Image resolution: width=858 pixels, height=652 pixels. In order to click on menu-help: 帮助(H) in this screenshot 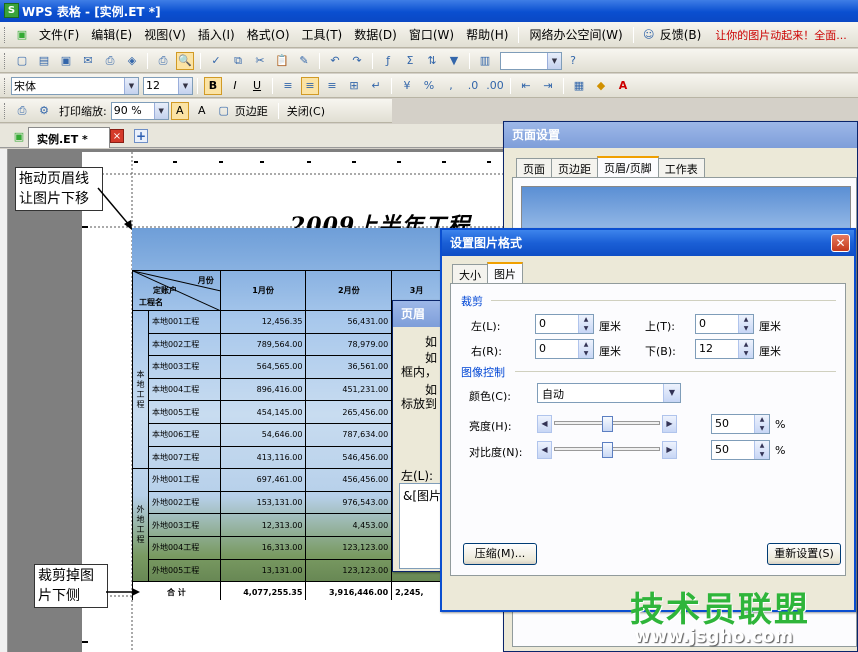, I will do `click(487, 35)`.